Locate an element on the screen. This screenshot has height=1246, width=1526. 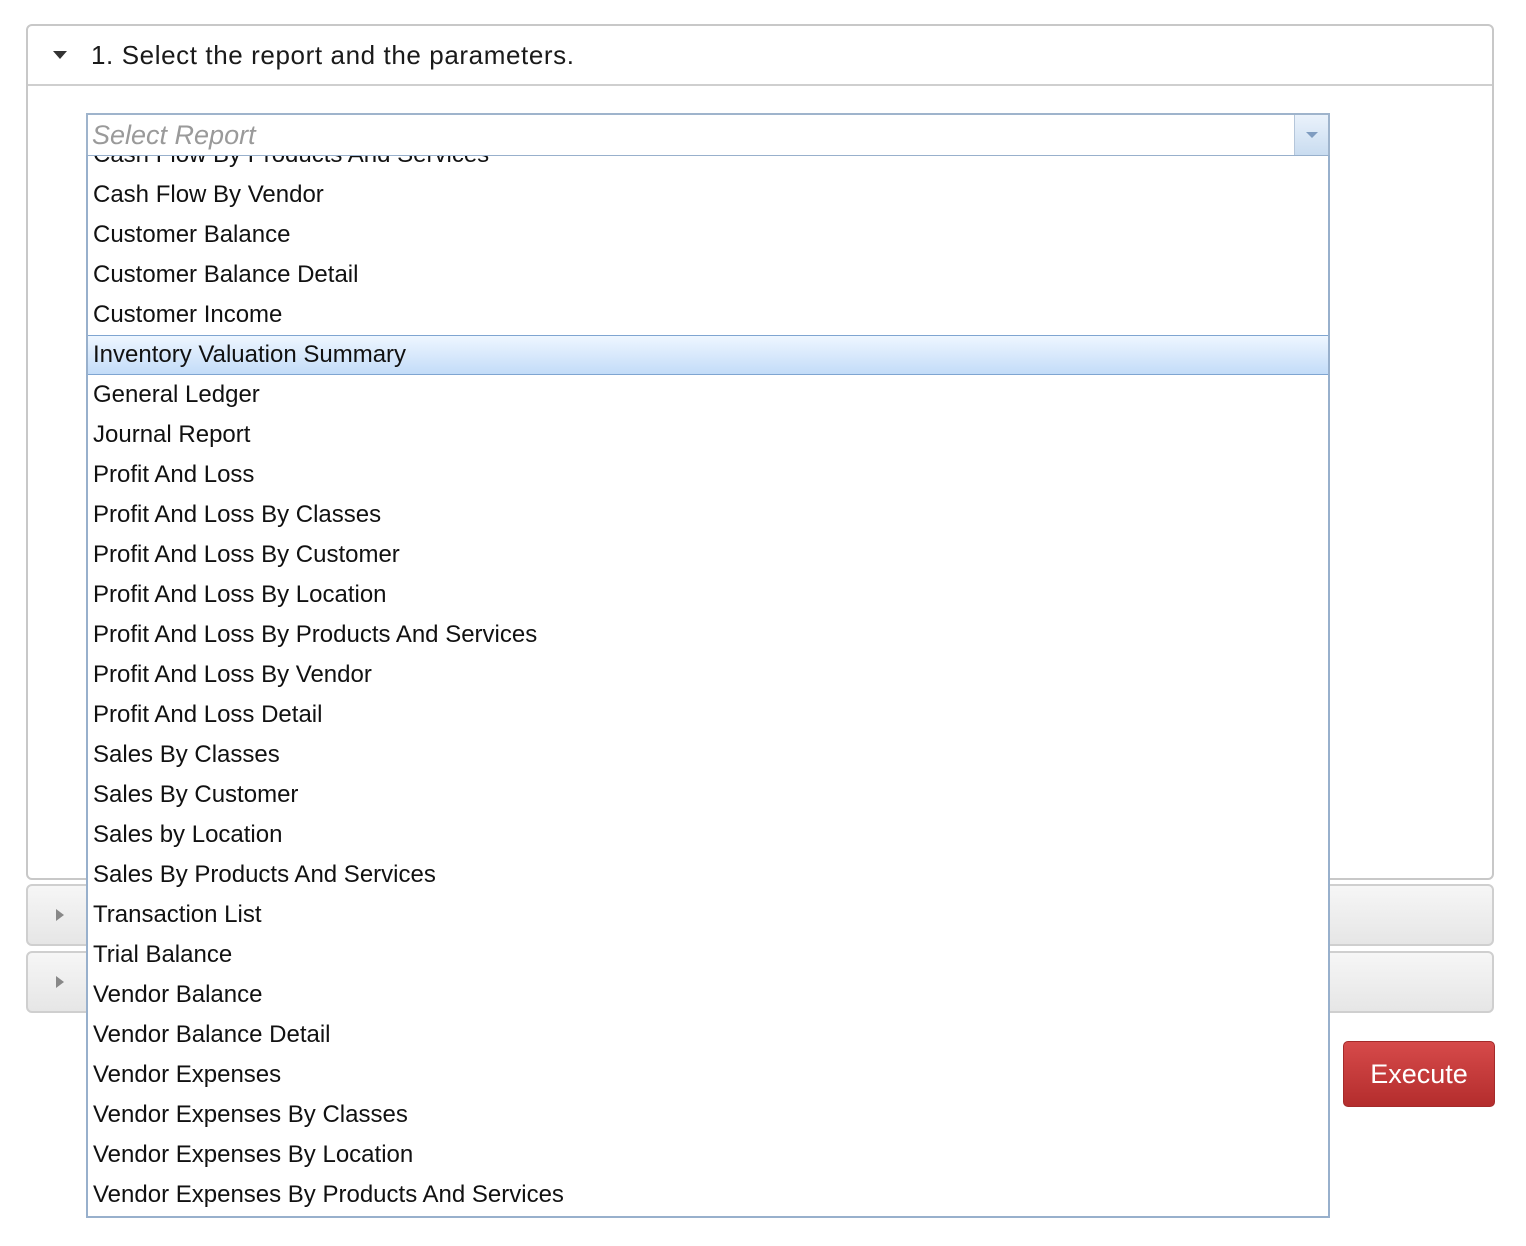
report-select-input is located at coordinates (690, 135).